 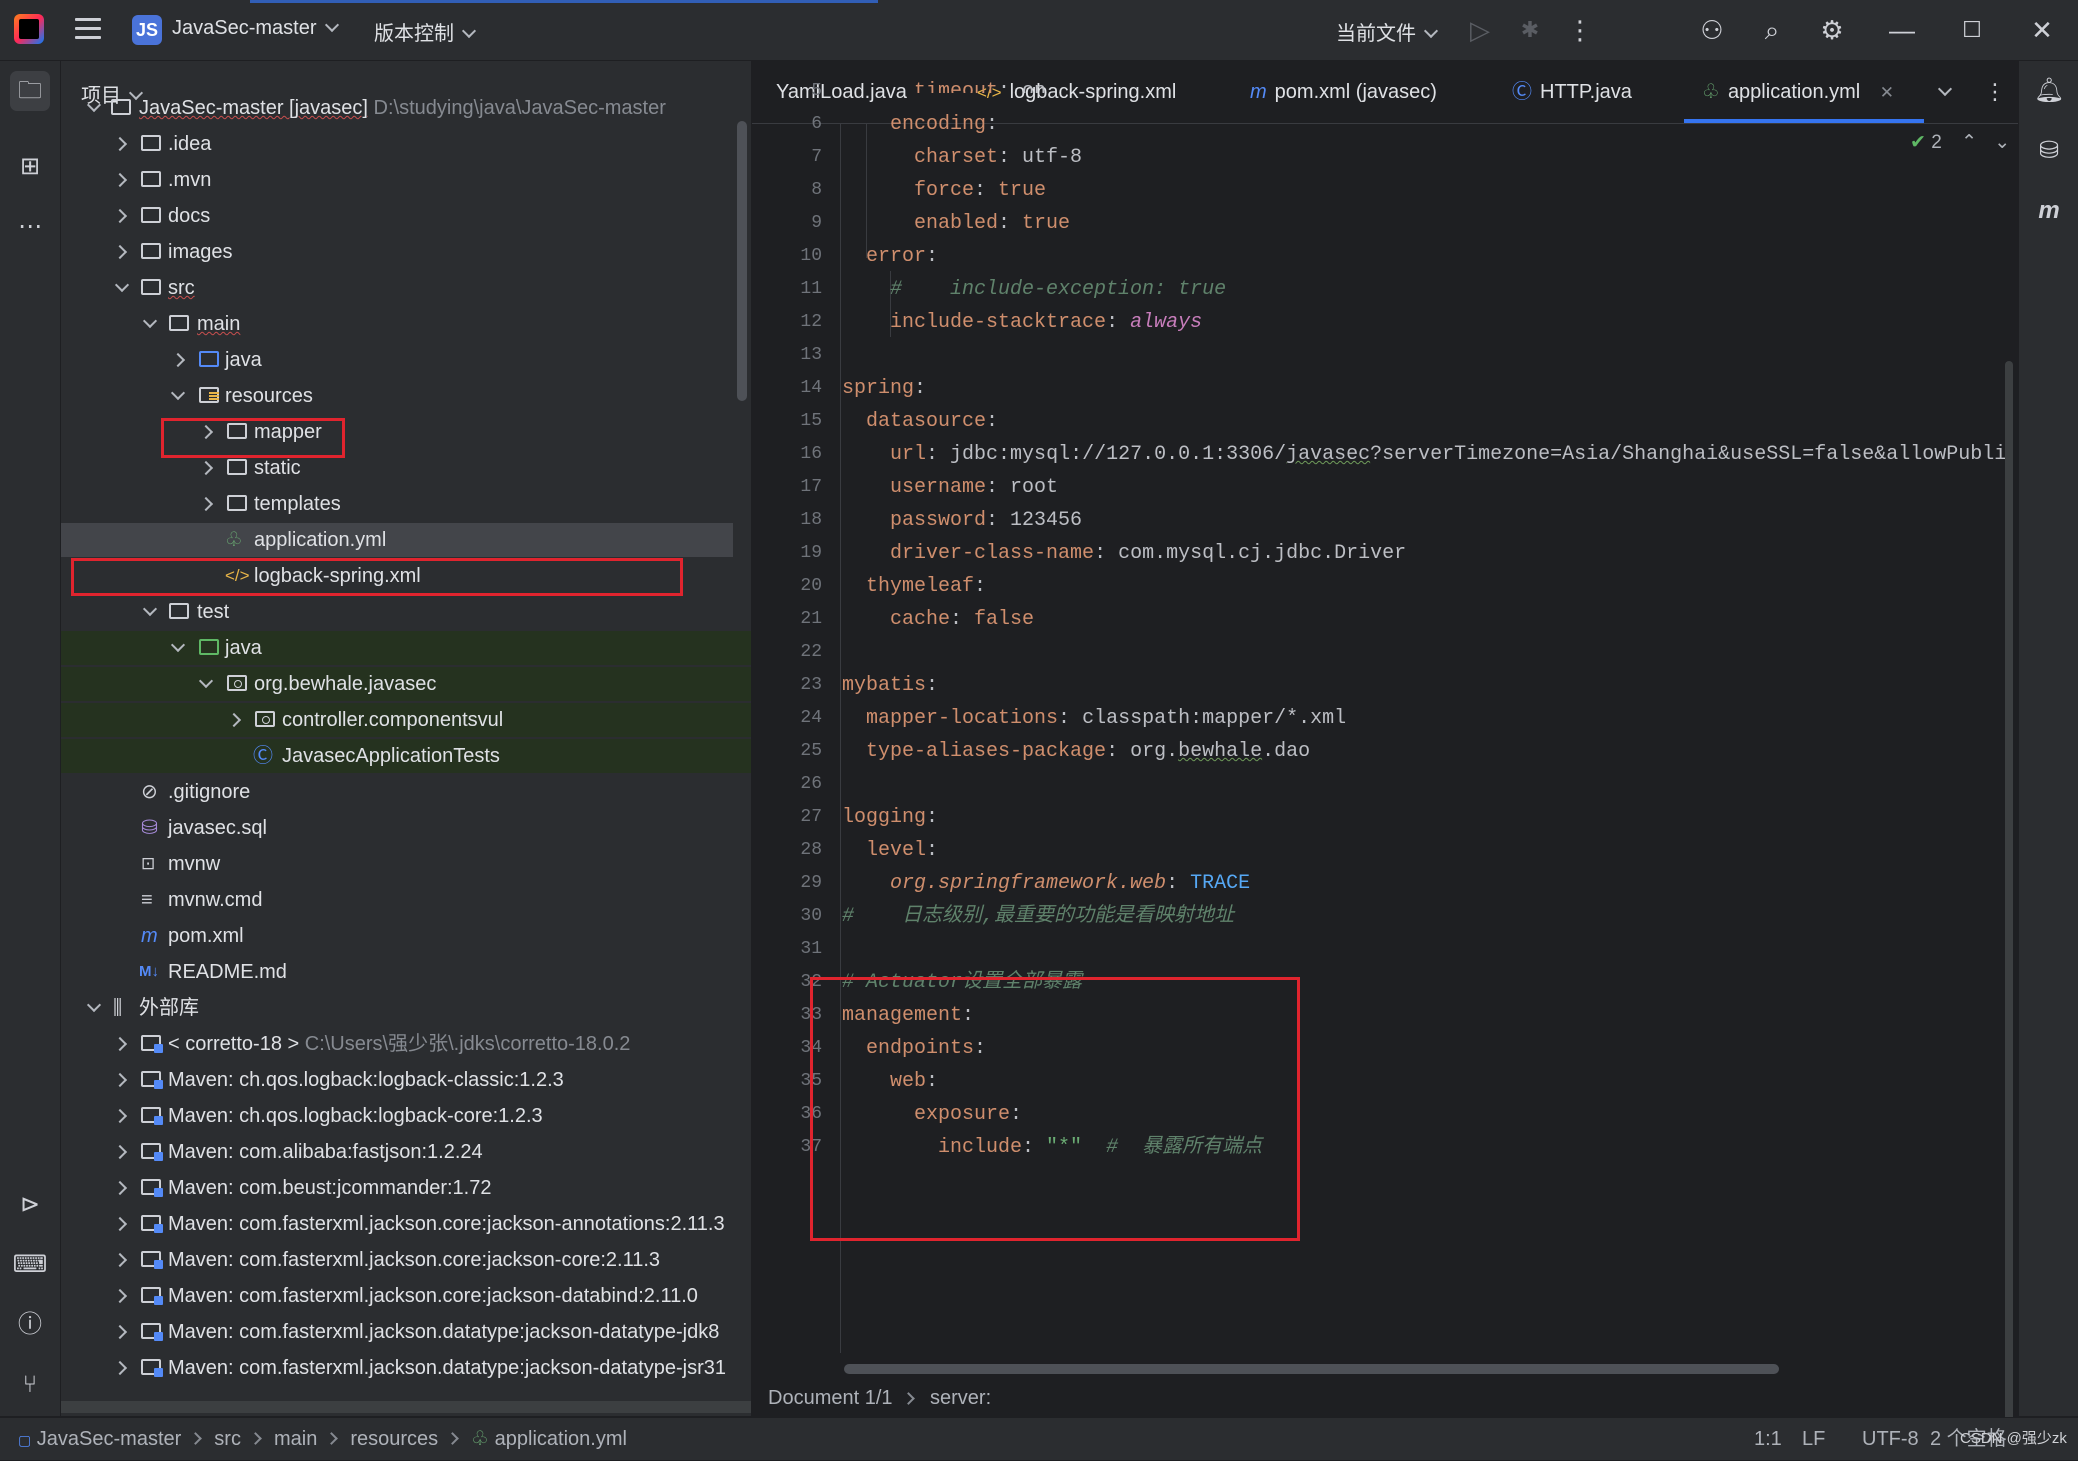 What do you see at coordinates (406, 936) in the screenshot?
I see `tree-row-pom: m pom.xml` at bounding box center [406, 936].